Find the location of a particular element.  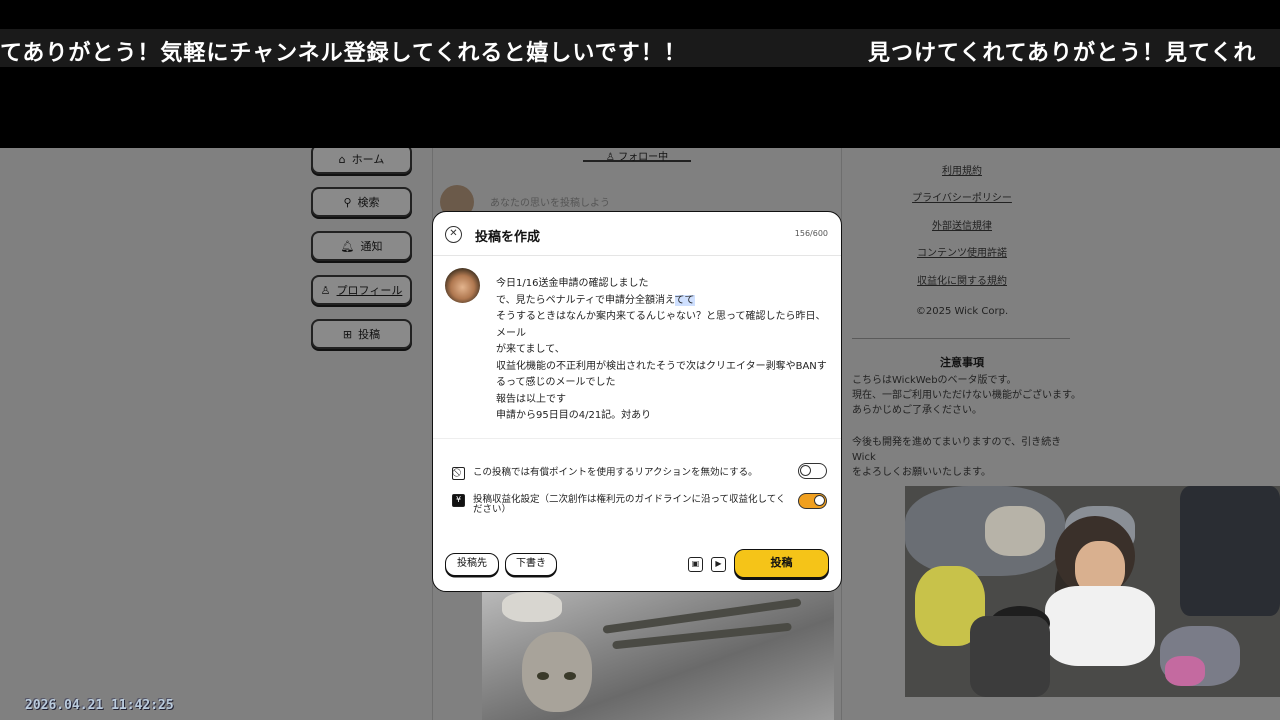

nav-search-button: ⚲ 検索 is located at coordinates (361, 202).